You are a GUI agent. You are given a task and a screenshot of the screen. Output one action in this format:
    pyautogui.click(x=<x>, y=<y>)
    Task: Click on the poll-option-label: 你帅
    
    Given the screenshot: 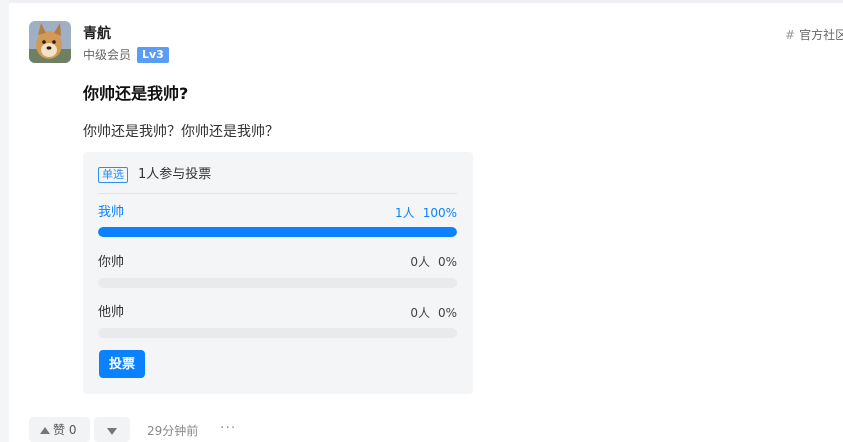 What is the action you would take?
    pyautogui.click(x=111, y=262)
    